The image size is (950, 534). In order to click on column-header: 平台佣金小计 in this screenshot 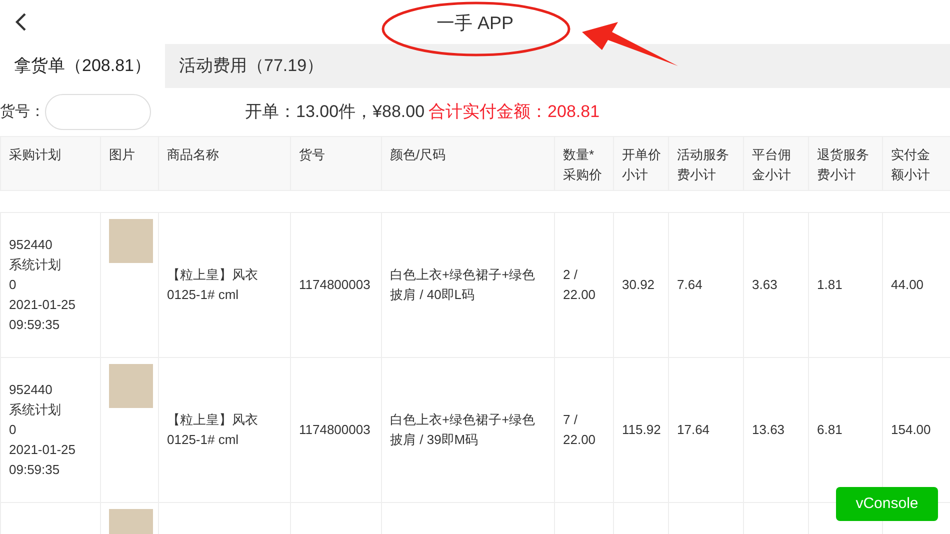, I will do `click(771, 165)`.